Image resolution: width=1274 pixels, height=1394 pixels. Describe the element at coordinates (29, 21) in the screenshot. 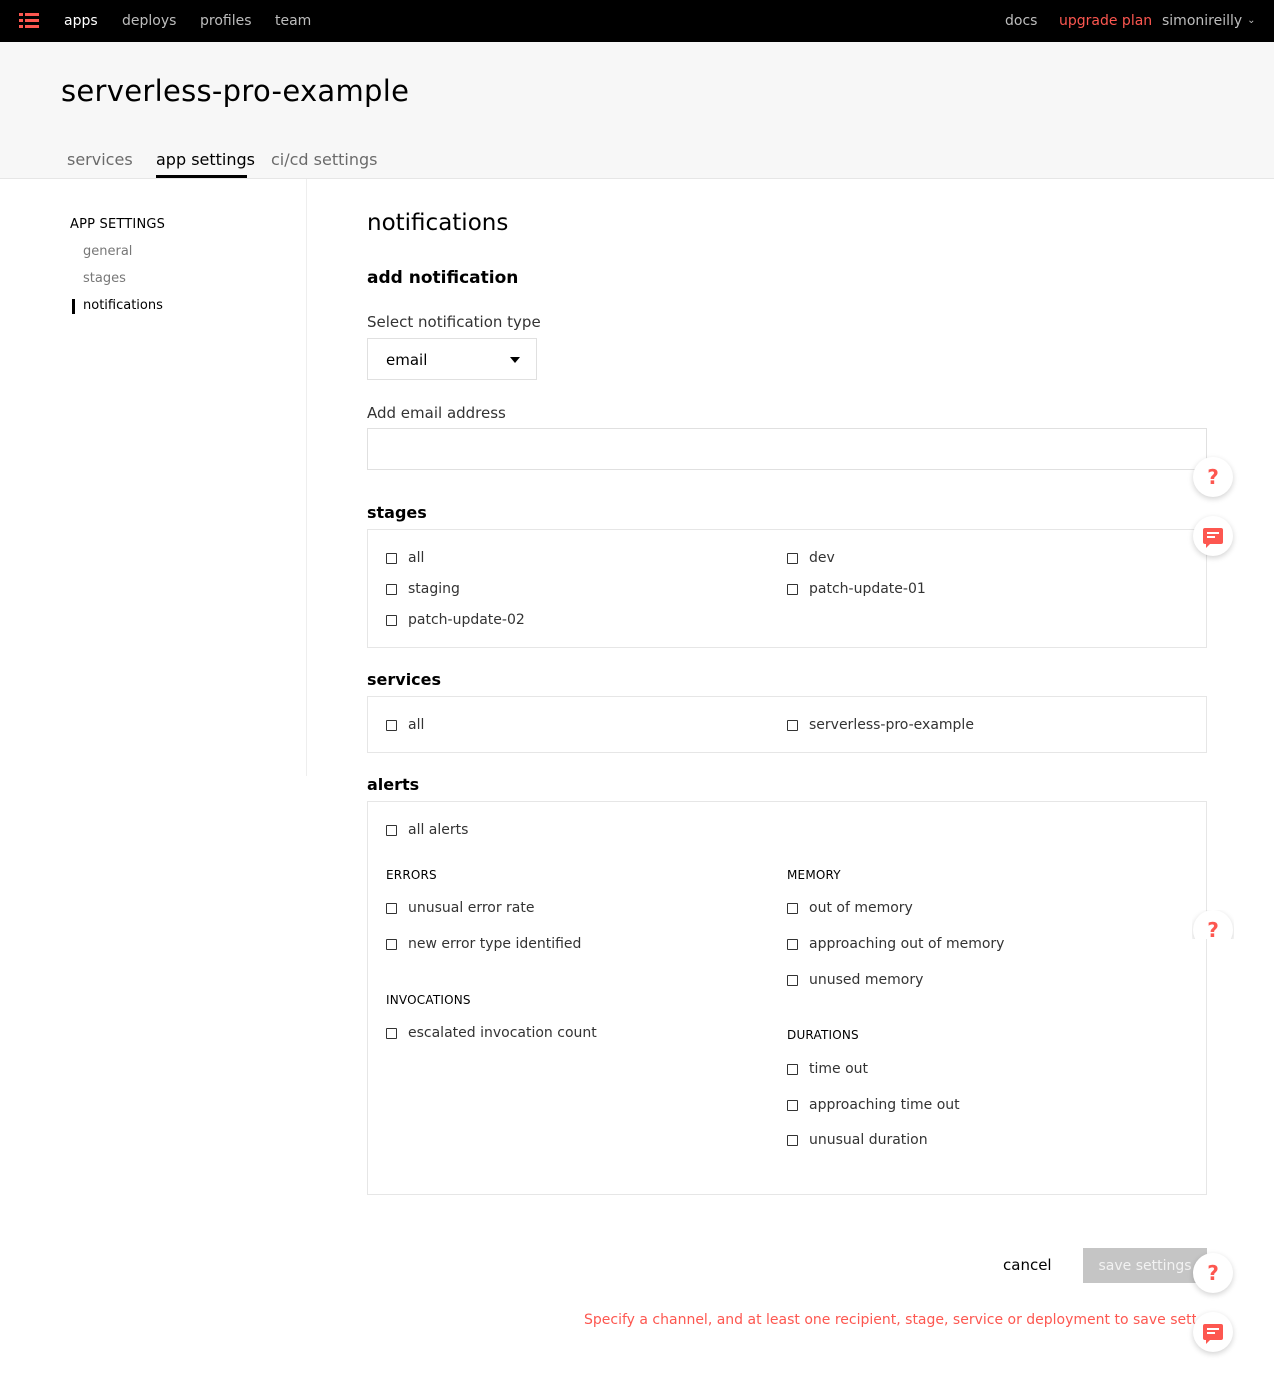

I see `serverless-logo-icon` at that location.